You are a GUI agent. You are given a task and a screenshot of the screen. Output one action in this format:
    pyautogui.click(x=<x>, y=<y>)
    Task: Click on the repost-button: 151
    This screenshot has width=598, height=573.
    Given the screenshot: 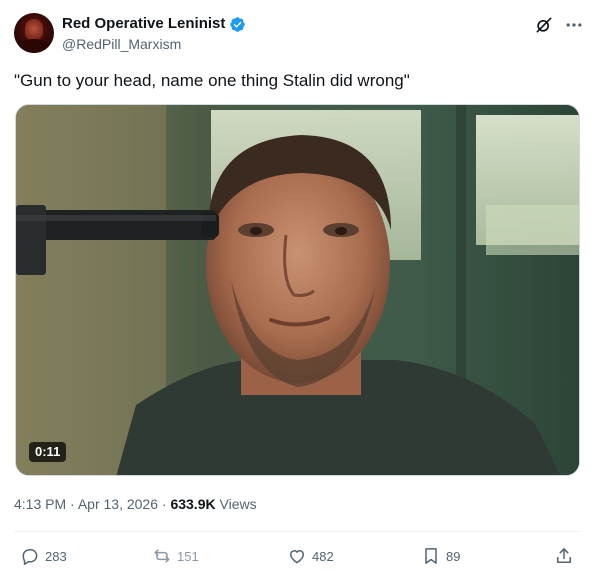 What is the action you would take?
    pyautogui.click(x=175, y=556)
    